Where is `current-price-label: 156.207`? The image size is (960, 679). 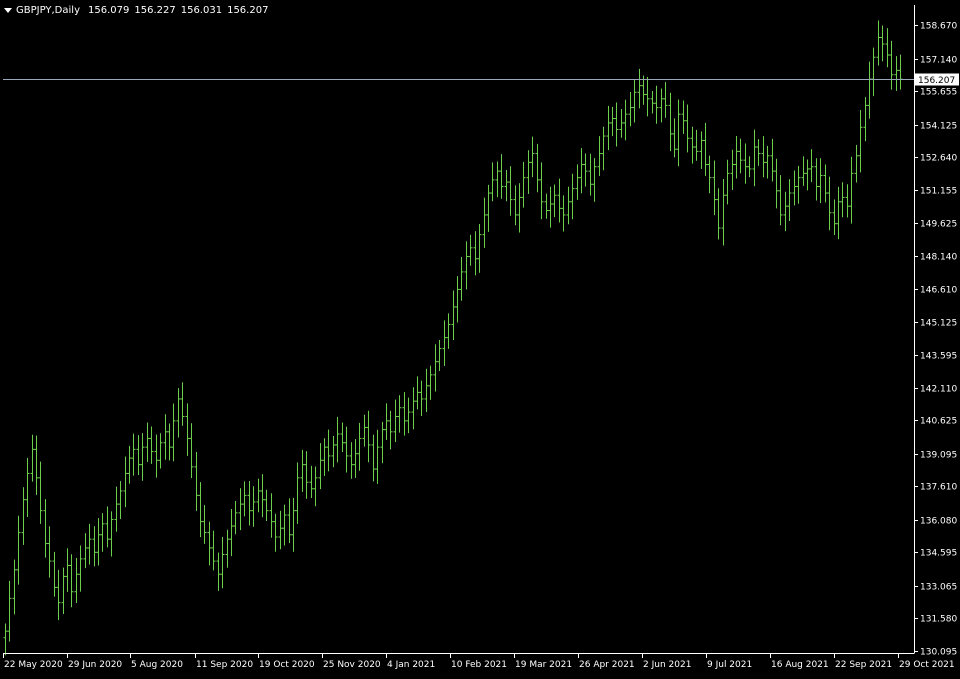 current-price-label: 156.207 is located at coordinates (936, 81).